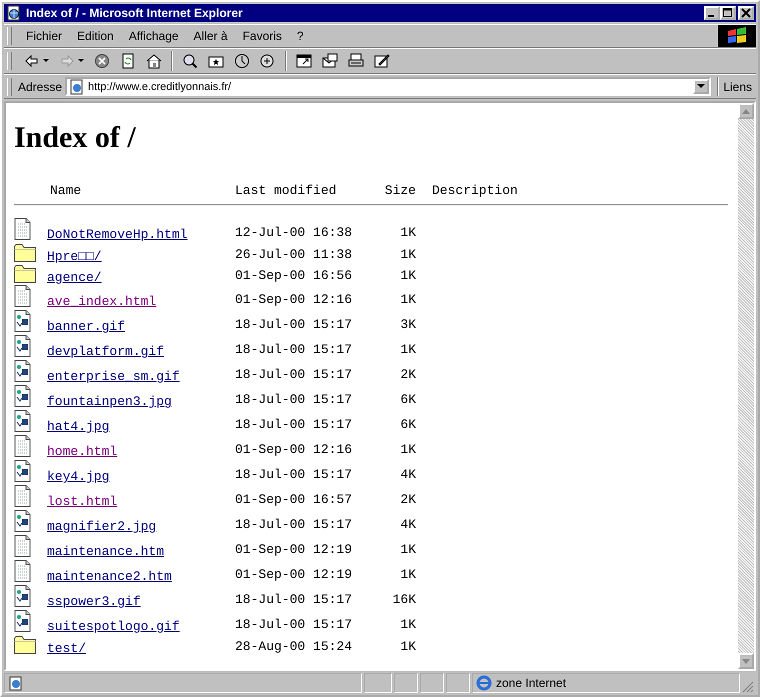 The image size is (760, 697). I want to click on file-link: lost.html, so click(74, 501).